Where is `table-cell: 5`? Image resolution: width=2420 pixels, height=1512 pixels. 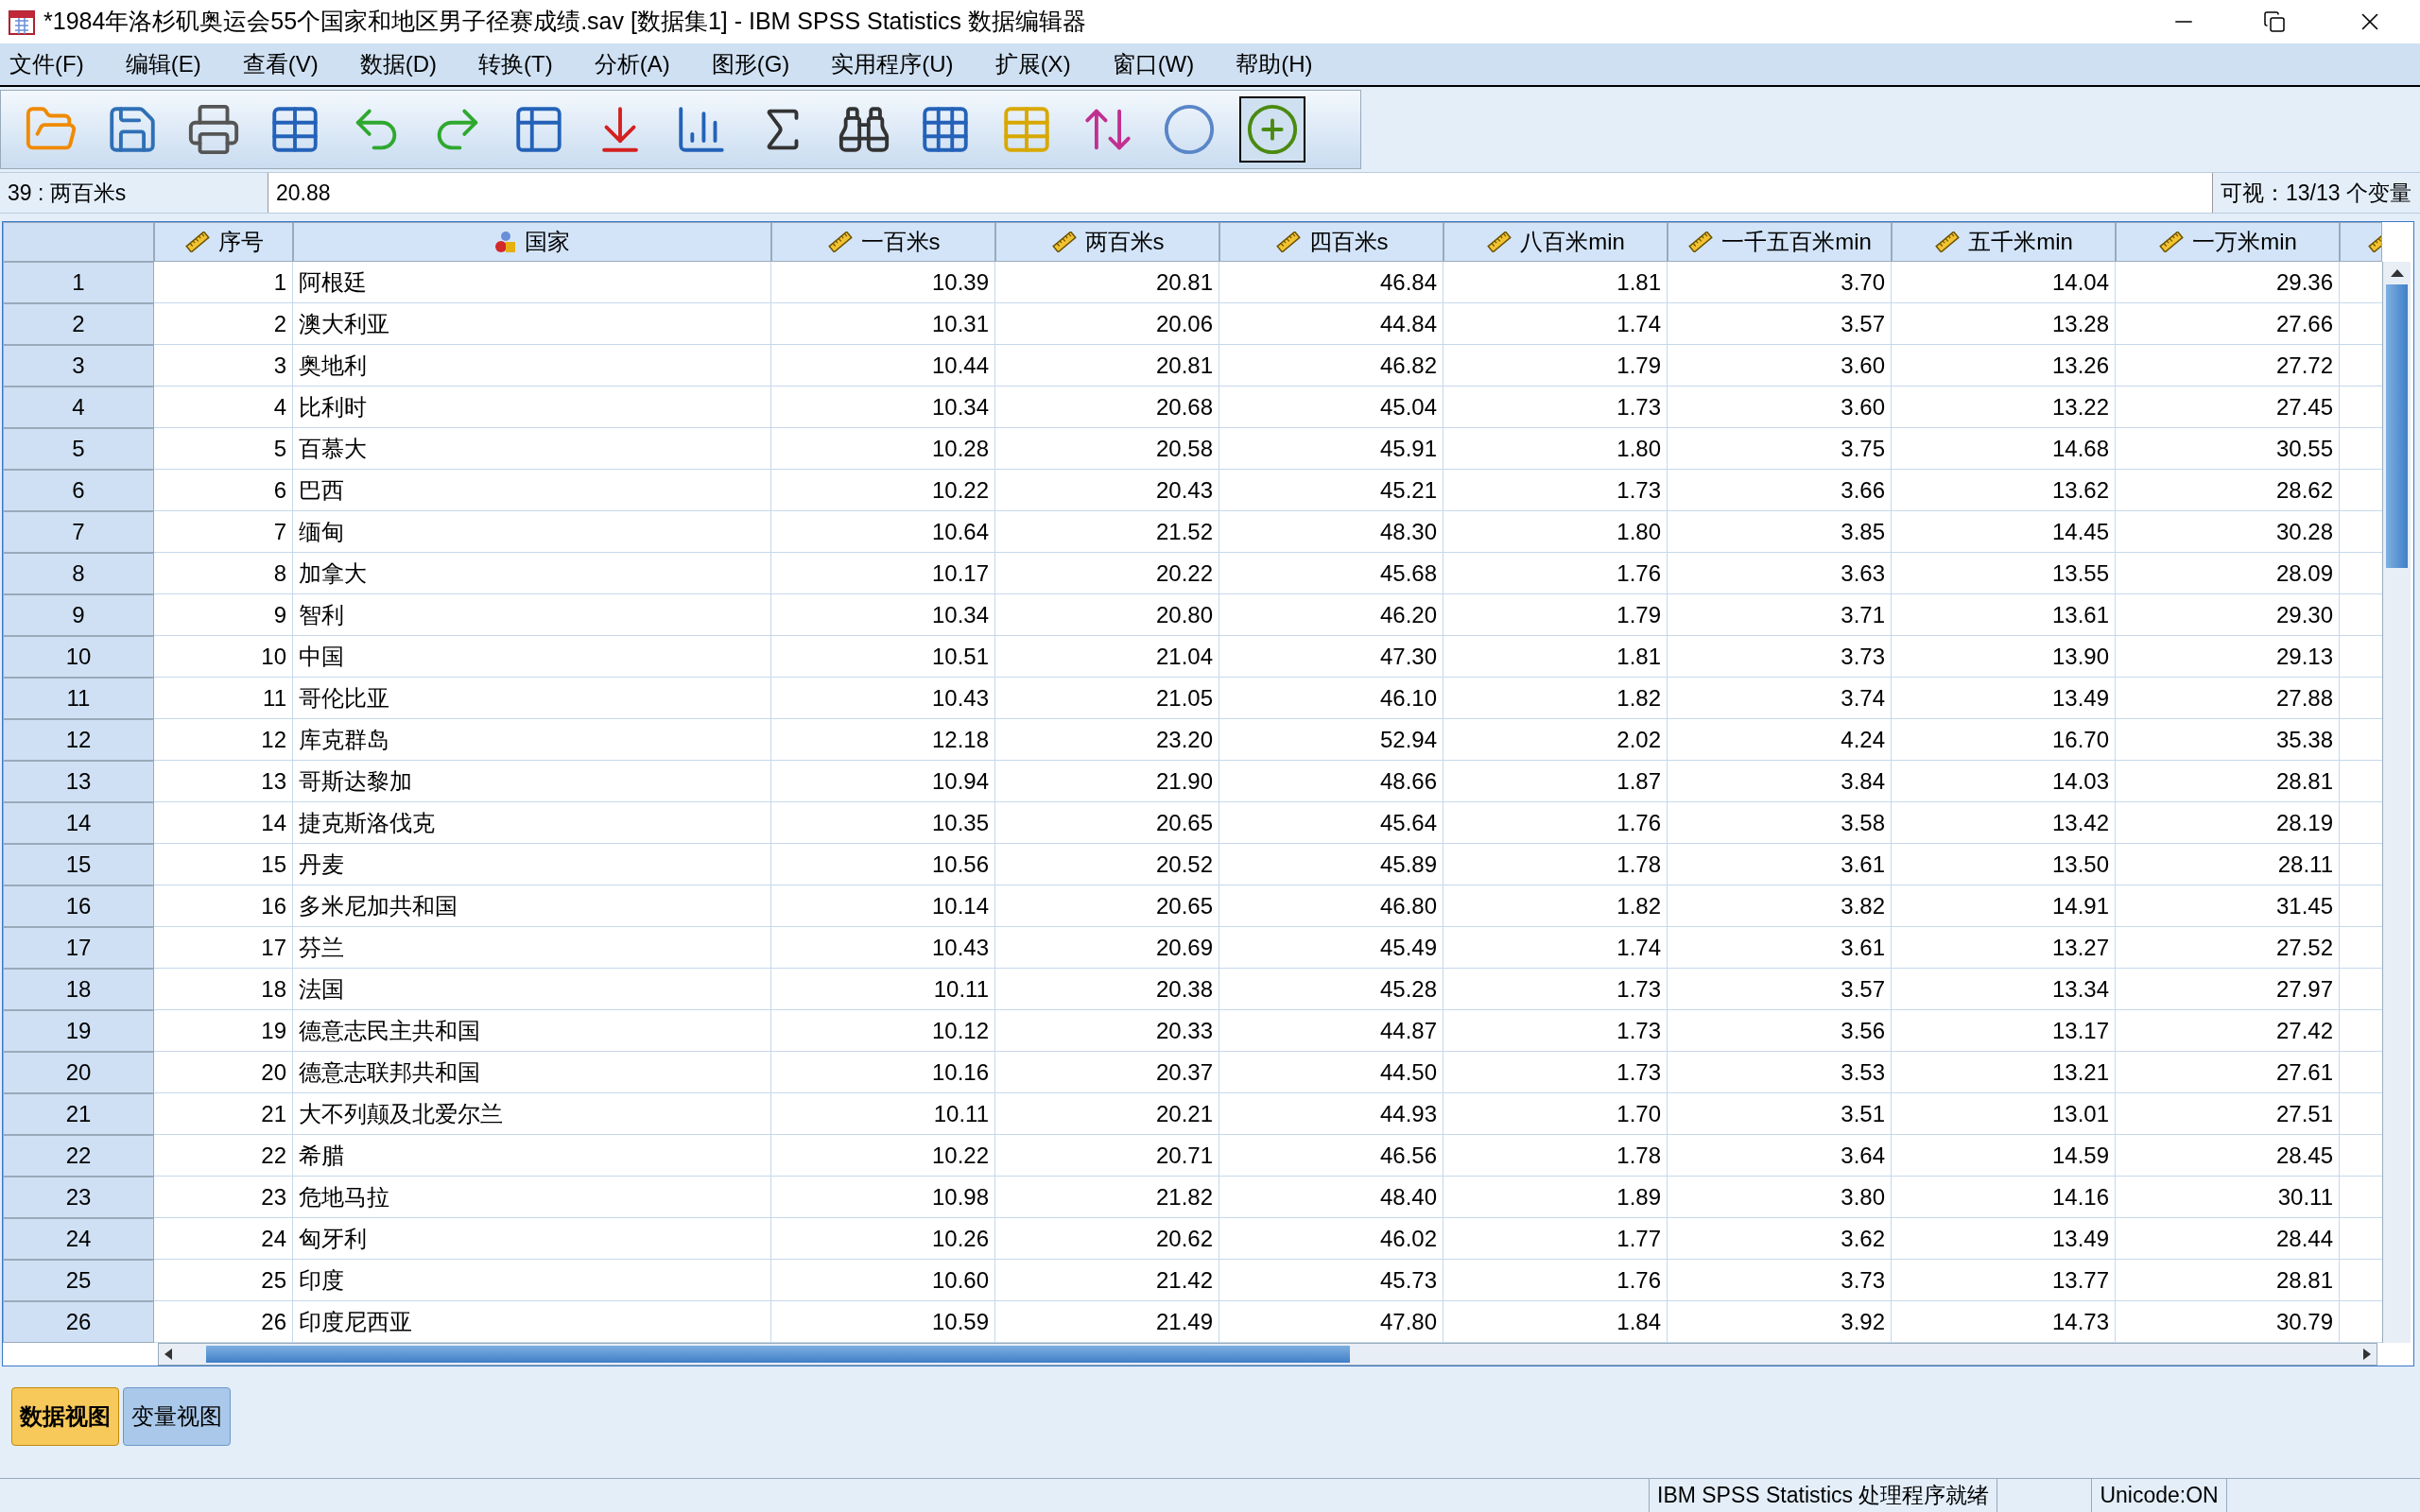 table-cell: 5 is located at coordinates (223, 449).